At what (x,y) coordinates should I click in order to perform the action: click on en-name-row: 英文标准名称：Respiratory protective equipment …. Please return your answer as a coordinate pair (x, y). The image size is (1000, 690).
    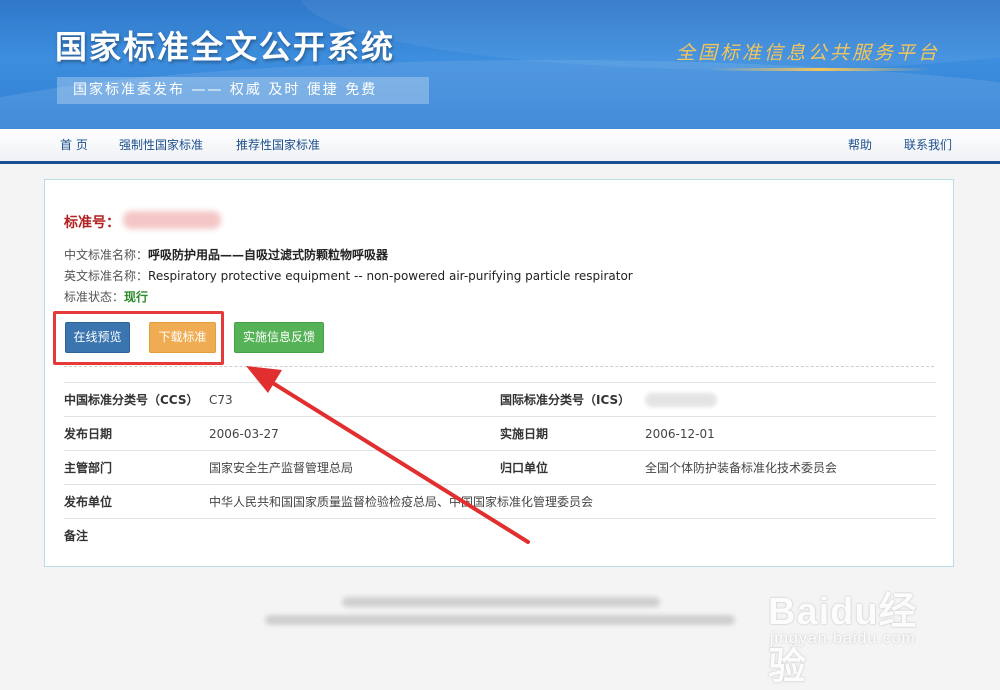
    Looking at the image, I should click on (348, 275).